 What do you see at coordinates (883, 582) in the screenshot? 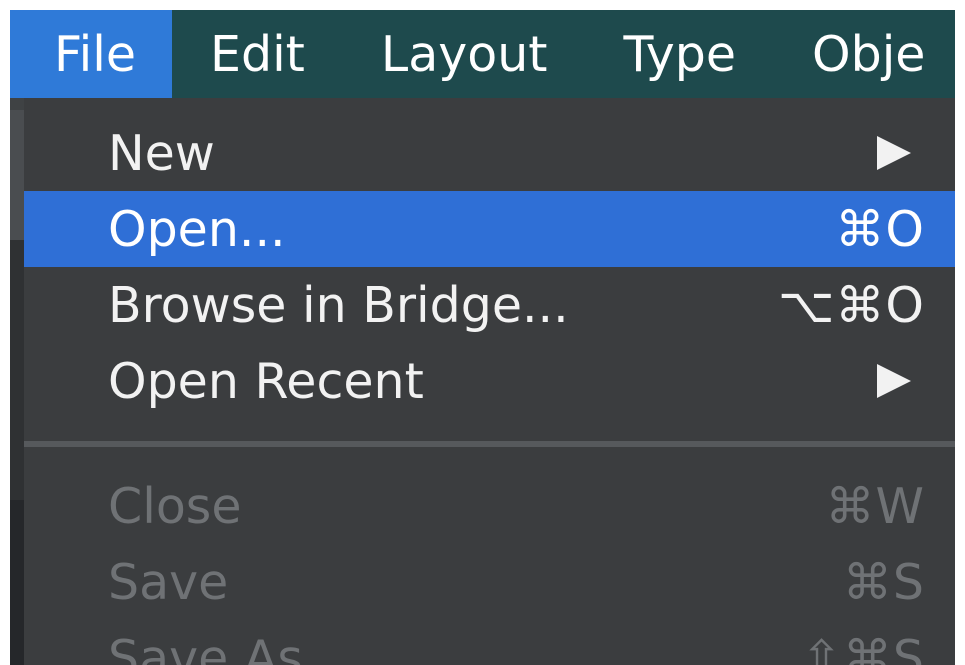
I see `menu-item-shortcut: ⌘S` at bounding box center [883, 582].